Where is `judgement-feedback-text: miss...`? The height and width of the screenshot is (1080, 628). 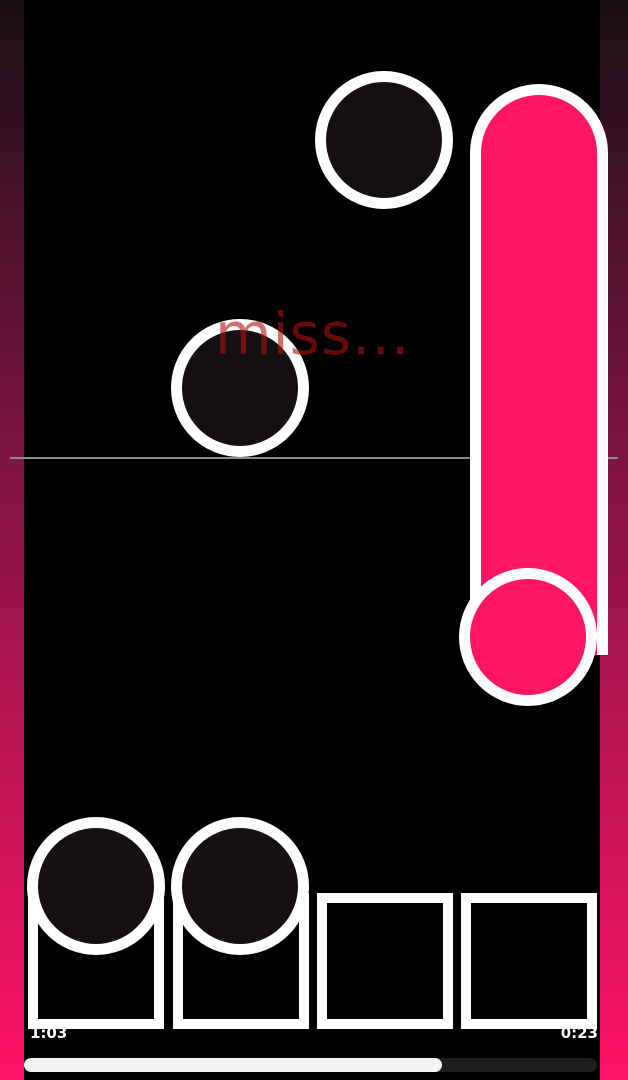
judgement-feedback-text: miss... is located at coordinates (313, 334).